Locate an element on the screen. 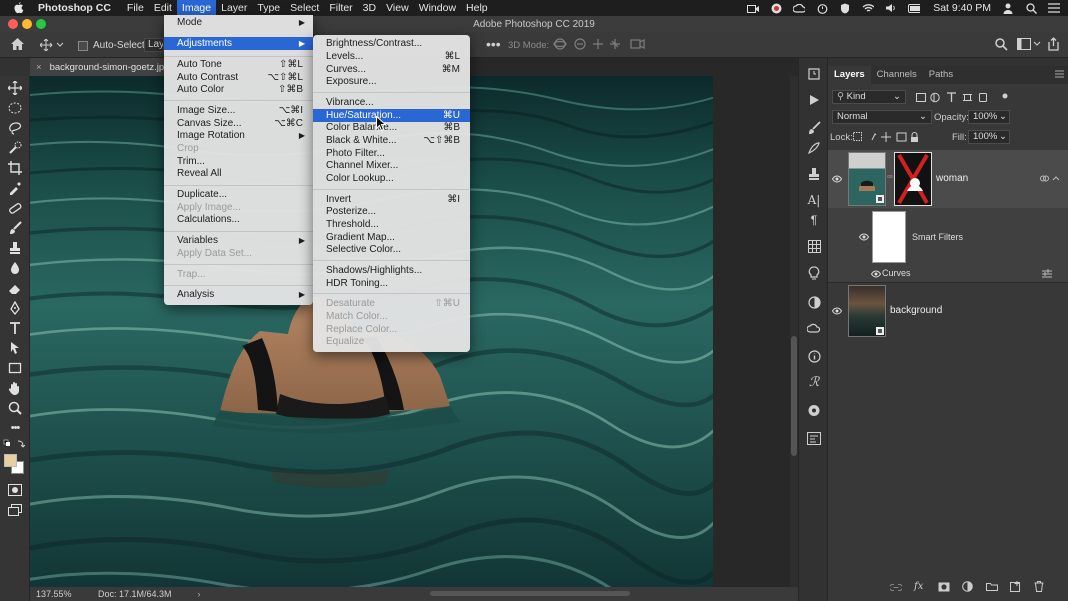 The width and height of the screenshot is (1068, 601). hand-tool-icon is located at coordinates (15, 388).